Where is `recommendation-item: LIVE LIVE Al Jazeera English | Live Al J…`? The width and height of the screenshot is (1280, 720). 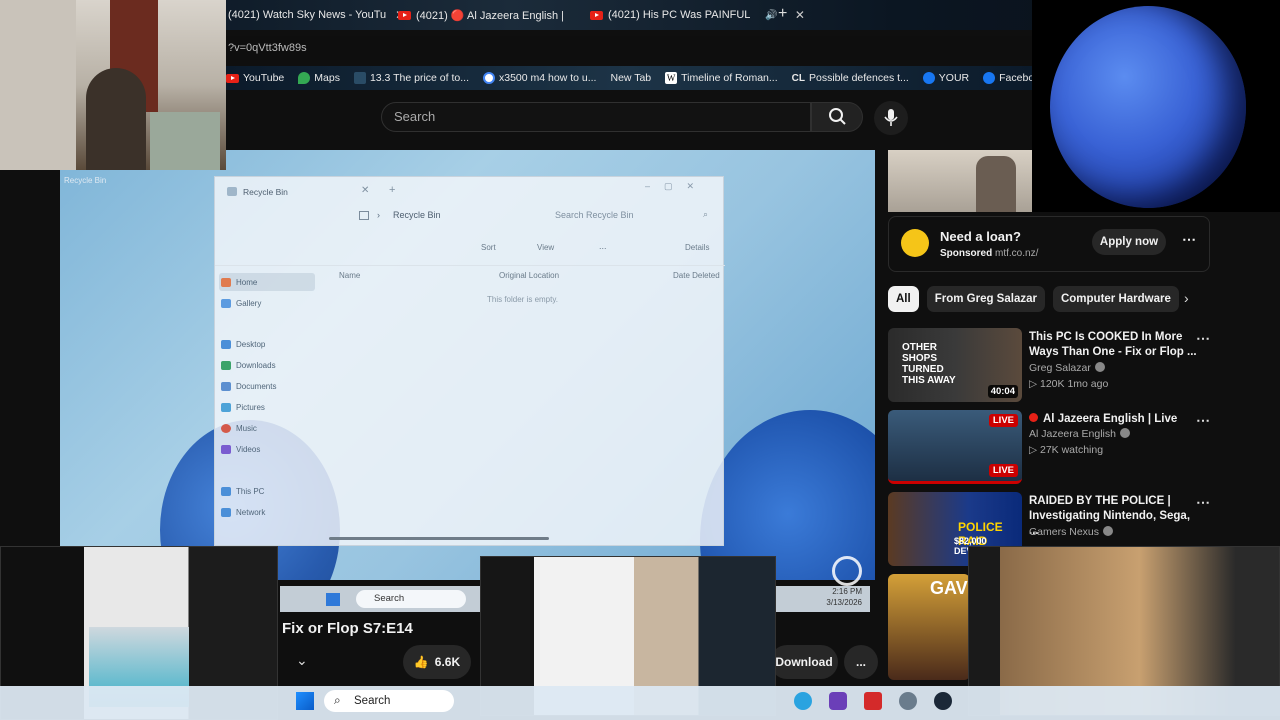
recommendation-item: LIVE LIVE Al Jazeera English | Live Al J… is located at coordinates (1073, 447).